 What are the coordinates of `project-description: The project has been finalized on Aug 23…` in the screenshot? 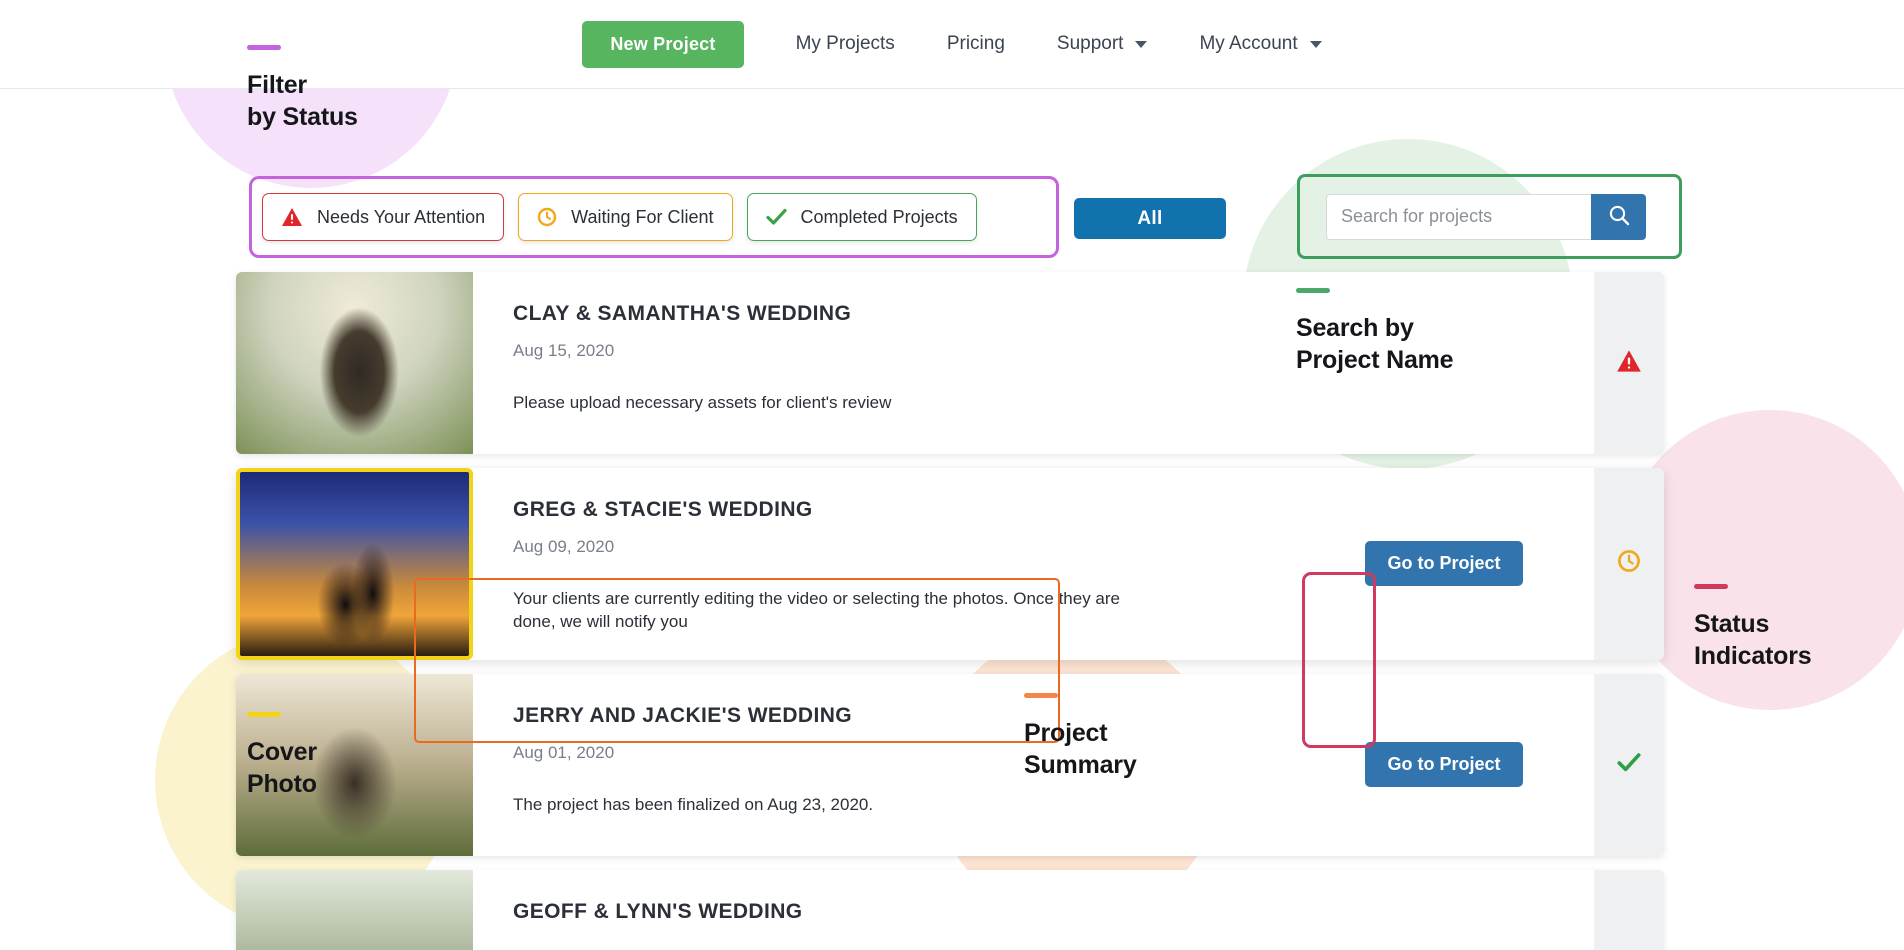 It's located at (693, 804).